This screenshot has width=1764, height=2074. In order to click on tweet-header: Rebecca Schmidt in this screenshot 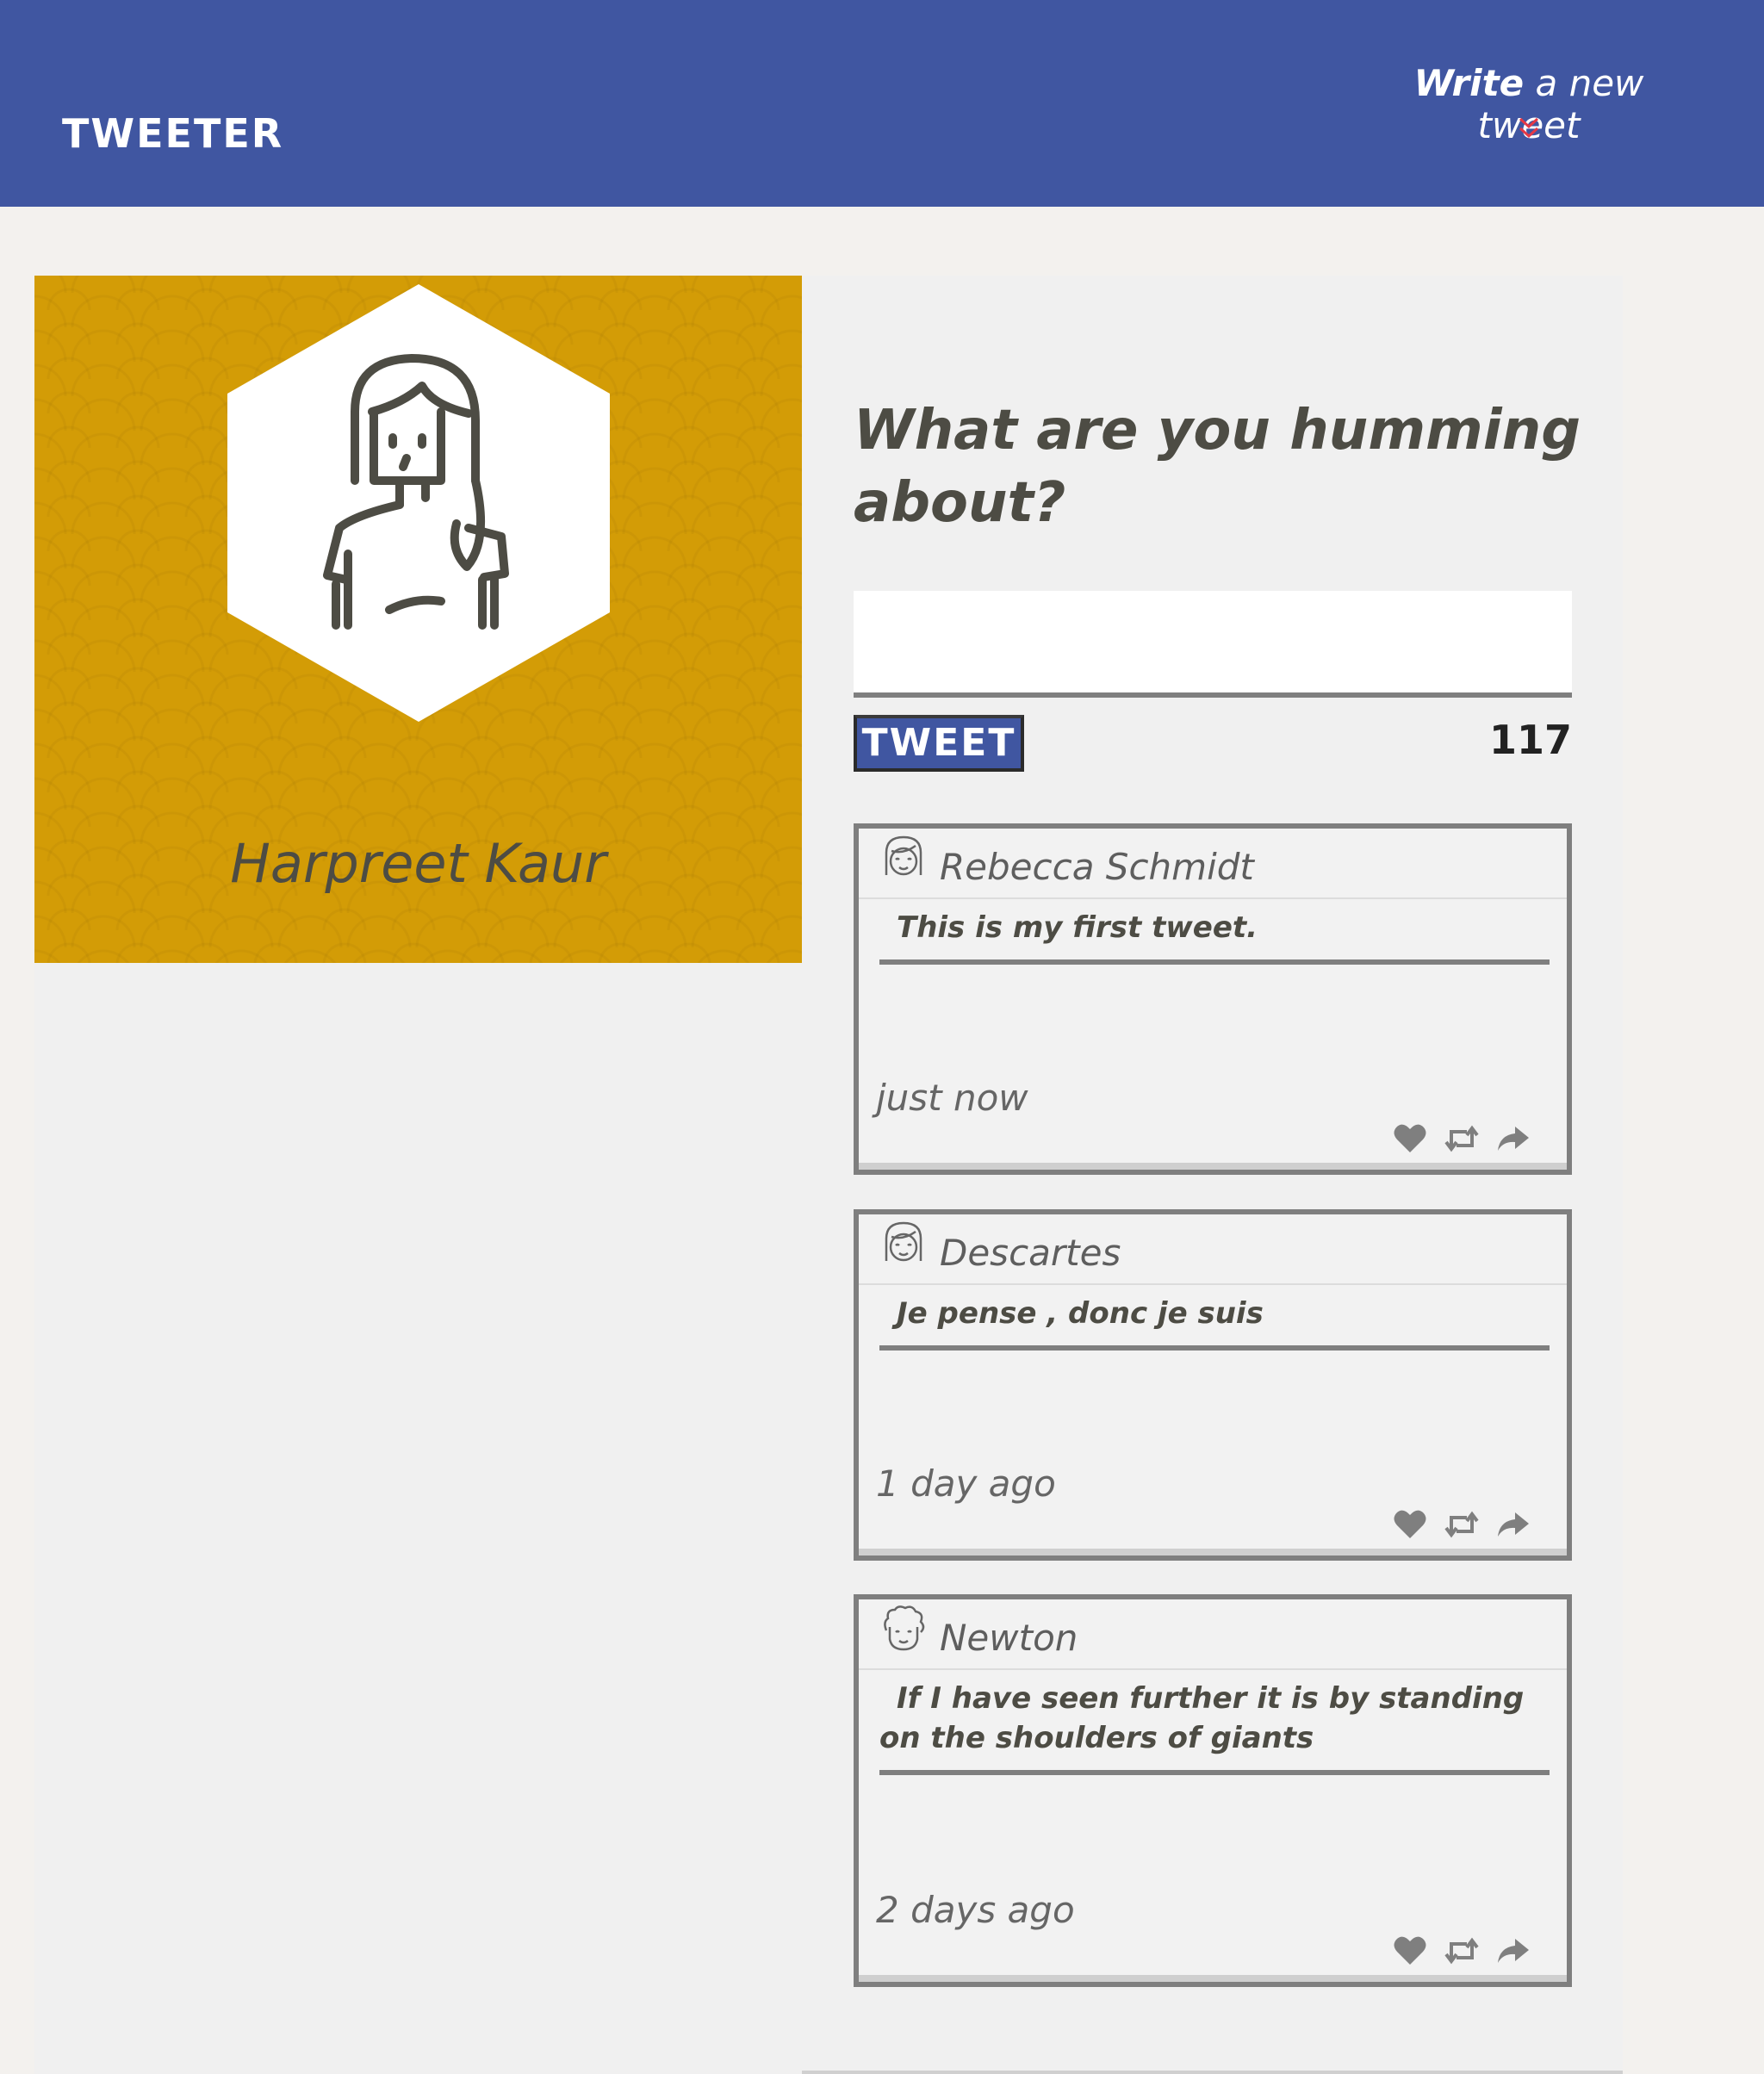, I will do `click(1213, 864)`.